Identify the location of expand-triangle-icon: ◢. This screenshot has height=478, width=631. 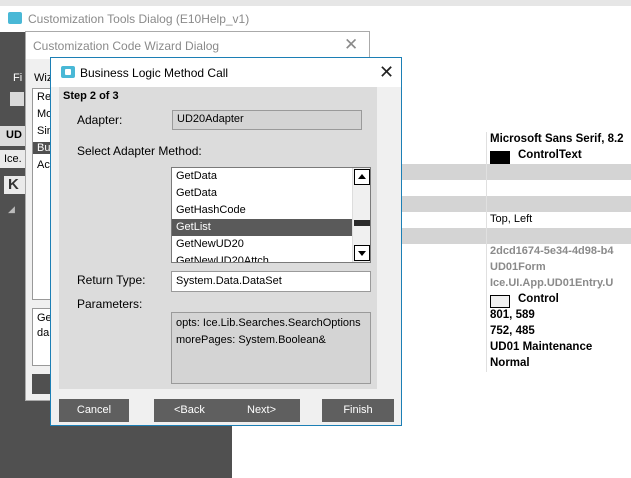
(11, 209).